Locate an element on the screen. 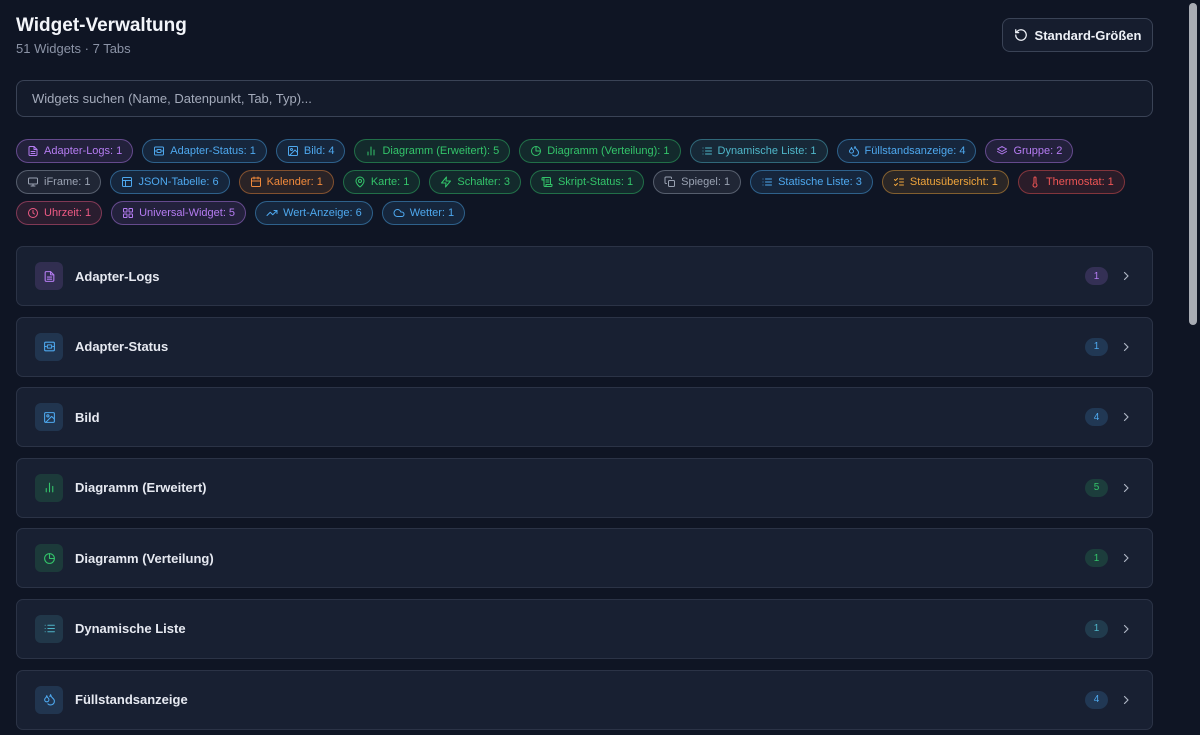 This screenshot has width=1200, height=735. widget-group-row: Diagramm (Erweitert) 5 is located at coordinates (584, 487).